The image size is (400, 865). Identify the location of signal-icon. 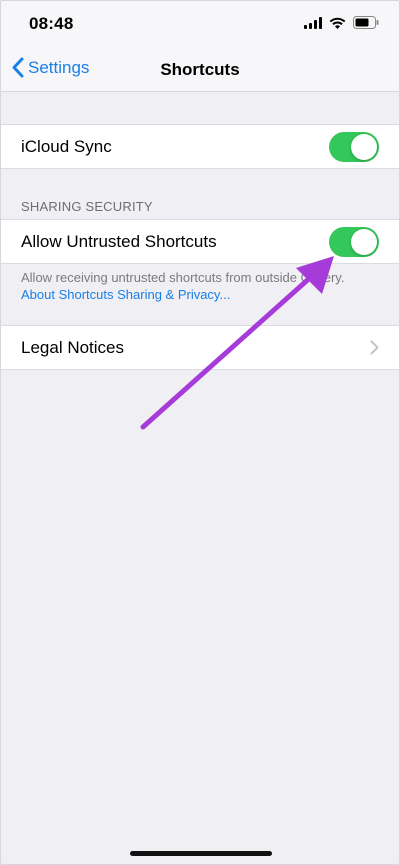
(313, 22).